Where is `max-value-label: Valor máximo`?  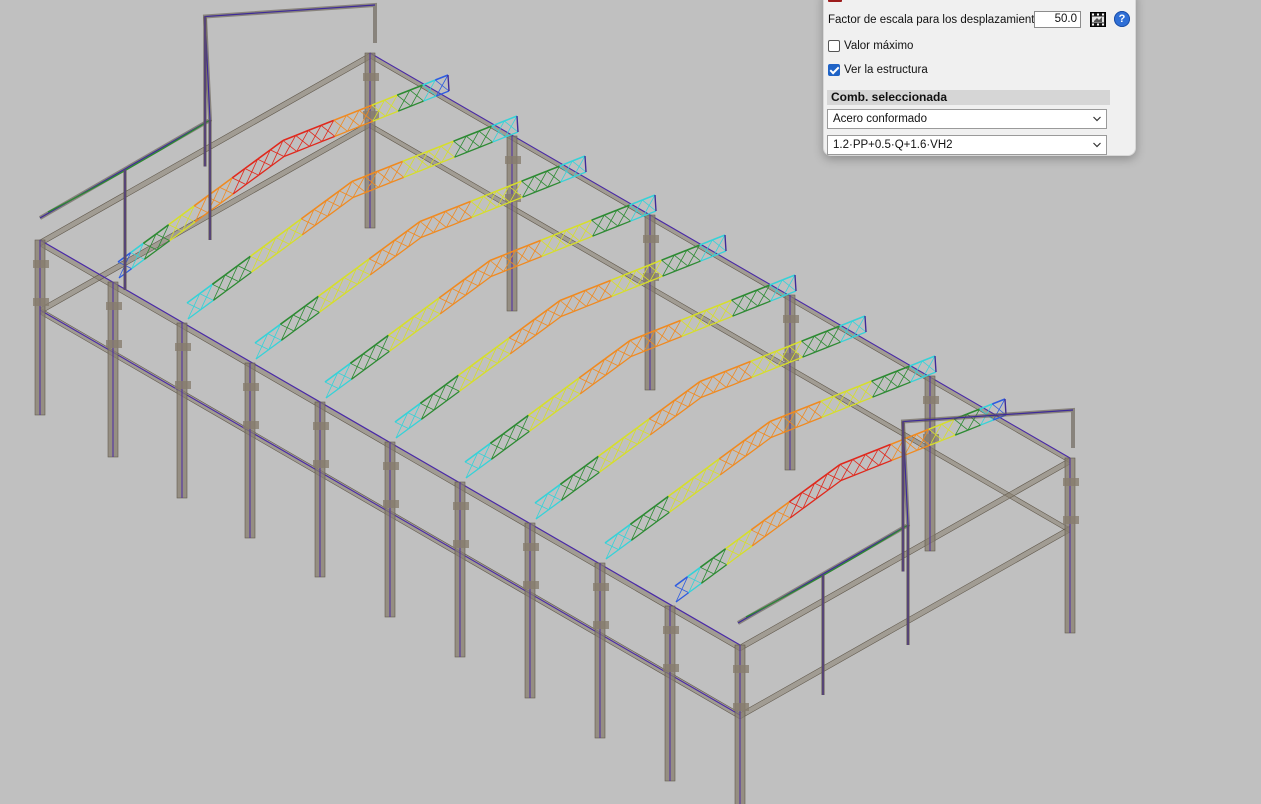 max-value-label: Valor máximo is located at coordinates (879, 46).